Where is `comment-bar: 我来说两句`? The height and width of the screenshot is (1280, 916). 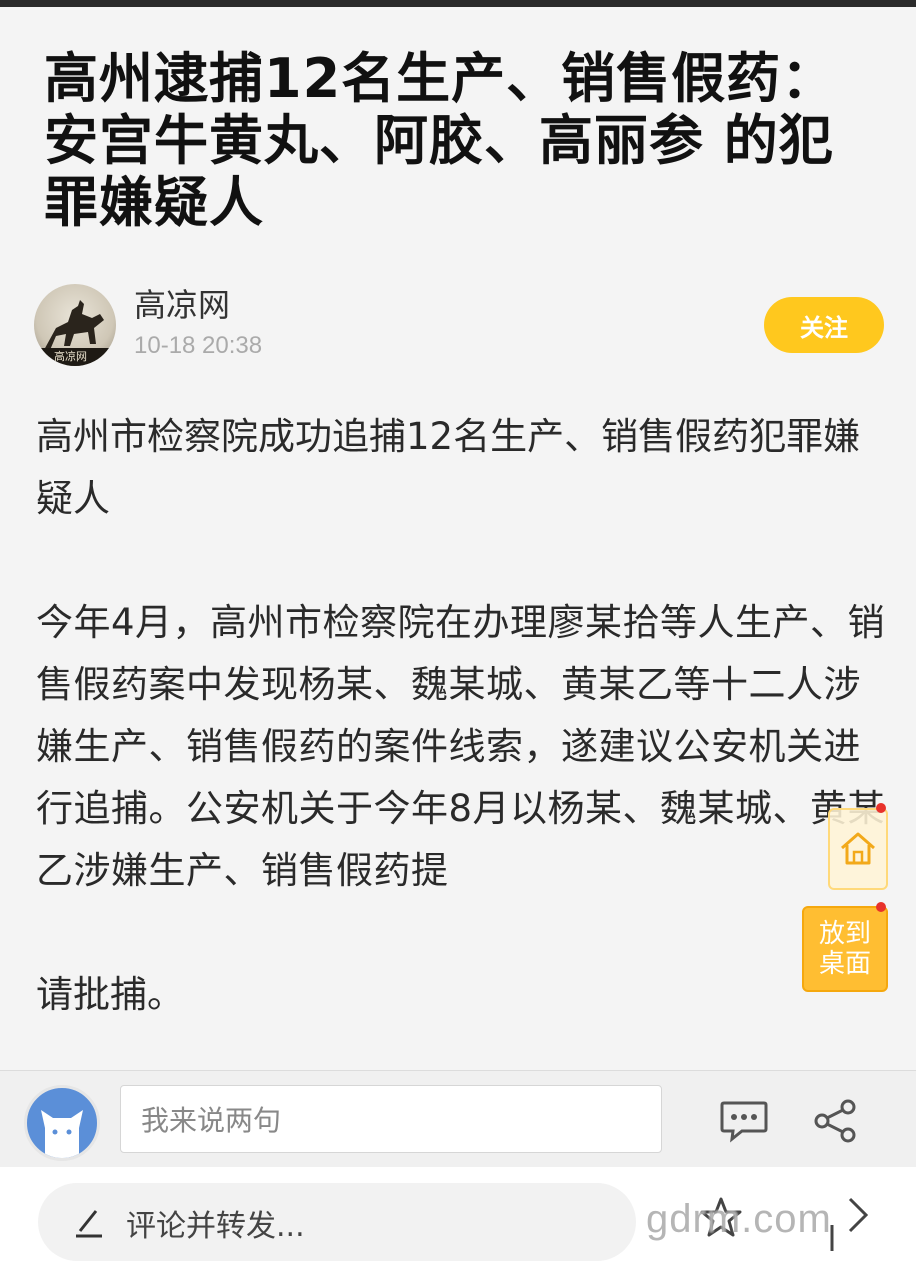
comment-bar: 我来说两句 is located at coordinates (458, 1118).